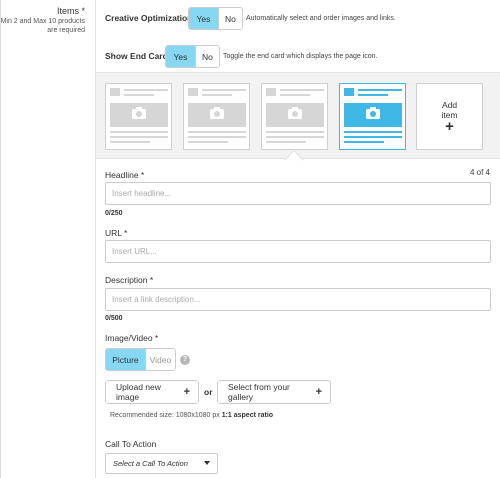 This screenshot has height=478, width=500. What do you see at coordinates (132, 338) in the screenshot?
I see `media-label: Image/Video *` at bounding box center [132, 338].